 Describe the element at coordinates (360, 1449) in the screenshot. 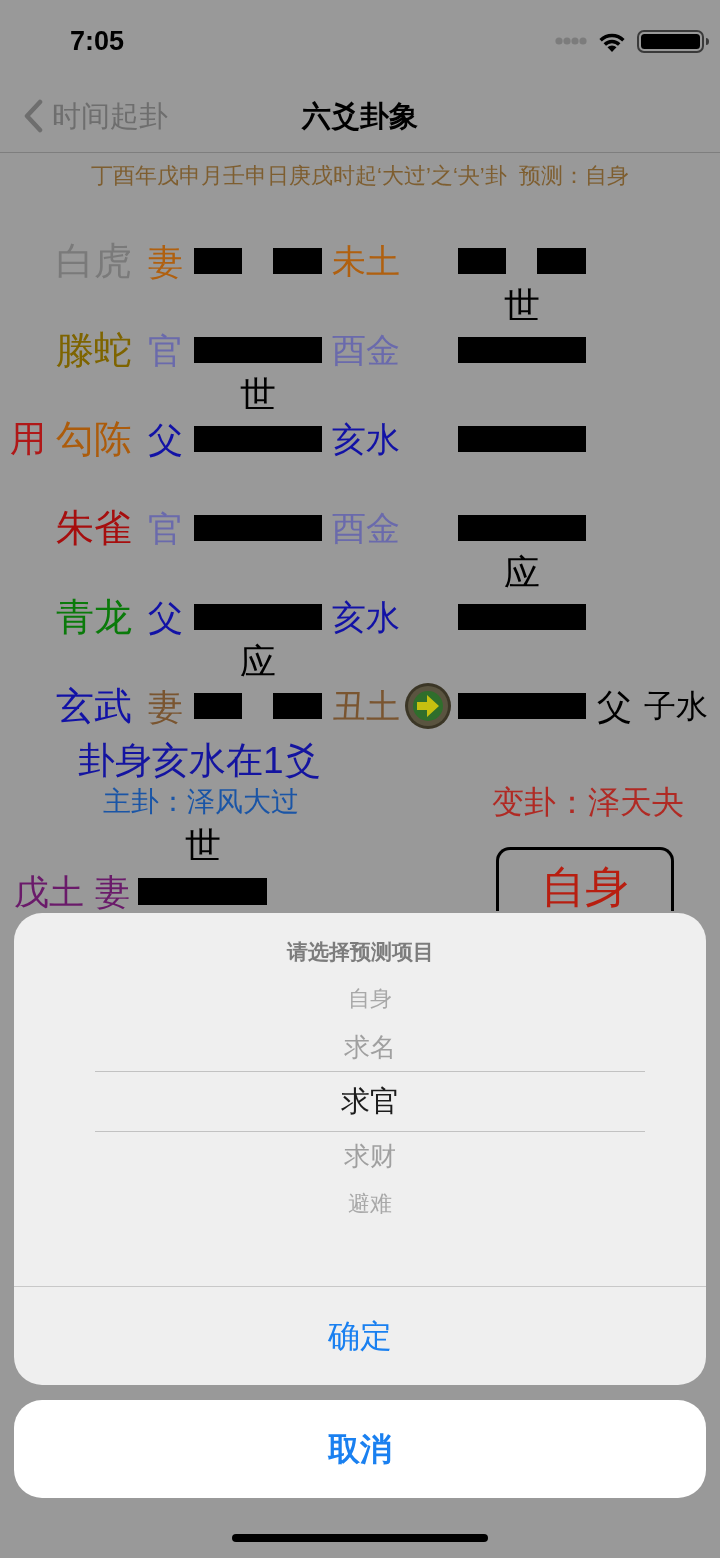

I see `cancel-button: 取消` at that location.